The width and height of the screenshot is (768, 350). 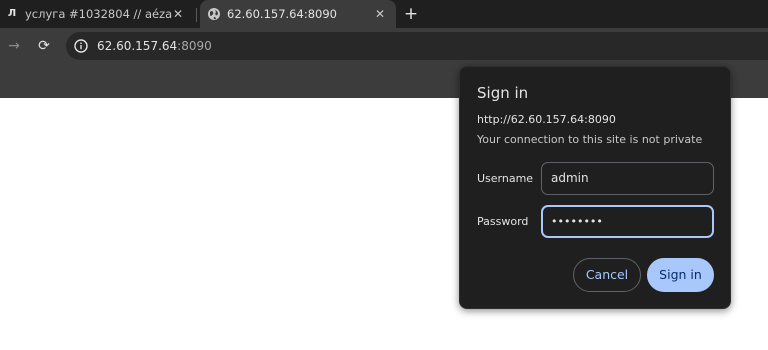 I want to click on address-bar: 62.60.157.64:8090, so click(x=417, y=46).